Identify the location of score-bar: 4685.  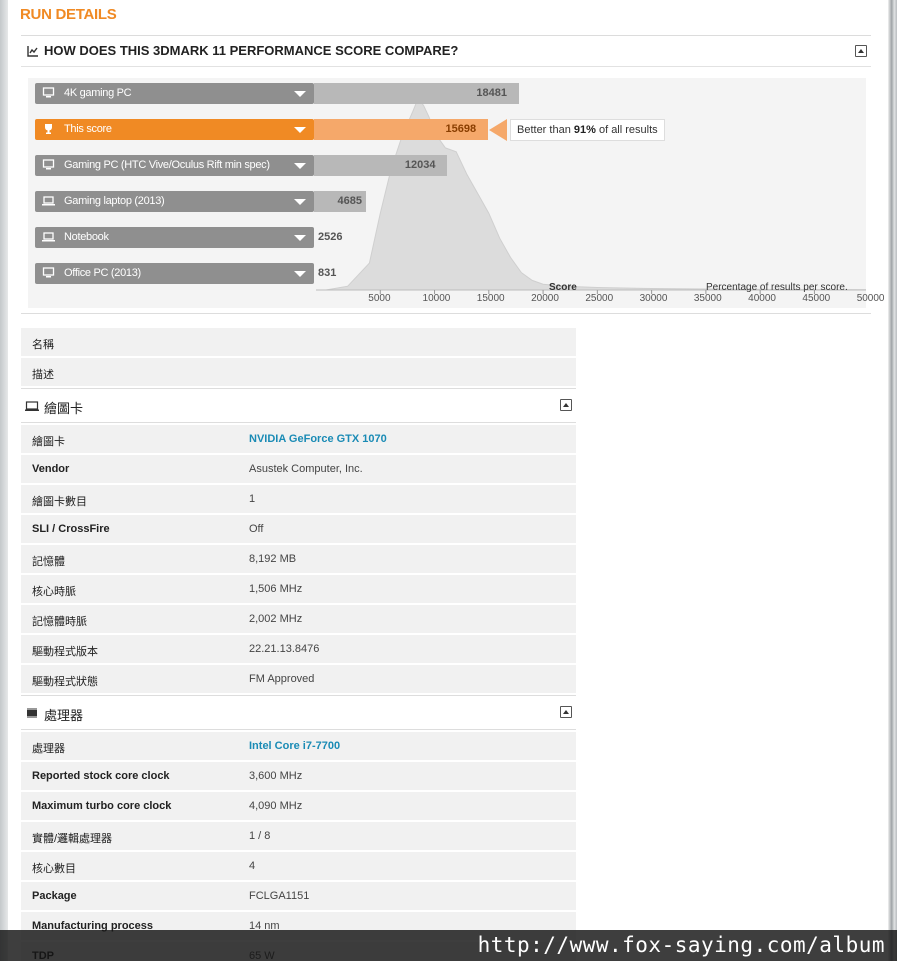
(340, 201).